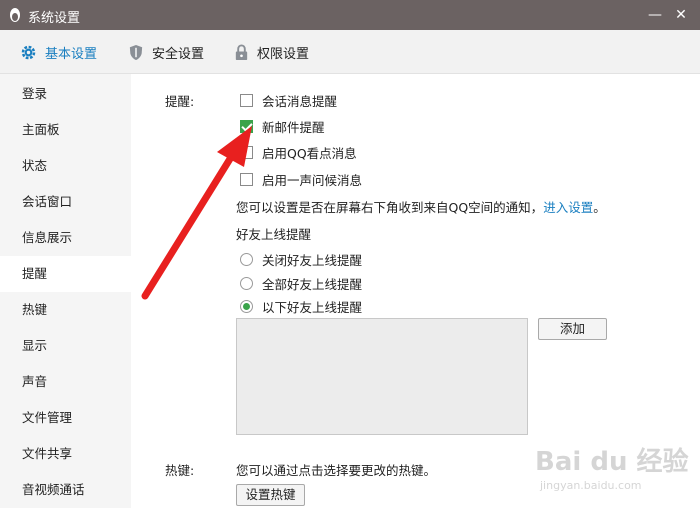  I want to click on option-chat-message-reminder: 会话消息提醒, so click(288, 100).